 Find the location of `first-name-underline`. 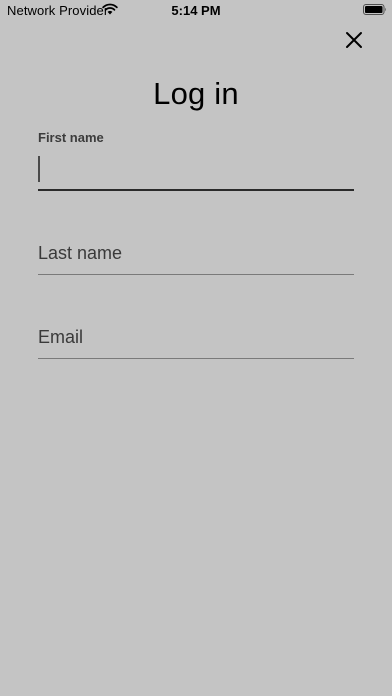

first-name-underline is located at coordinates (196, 190).